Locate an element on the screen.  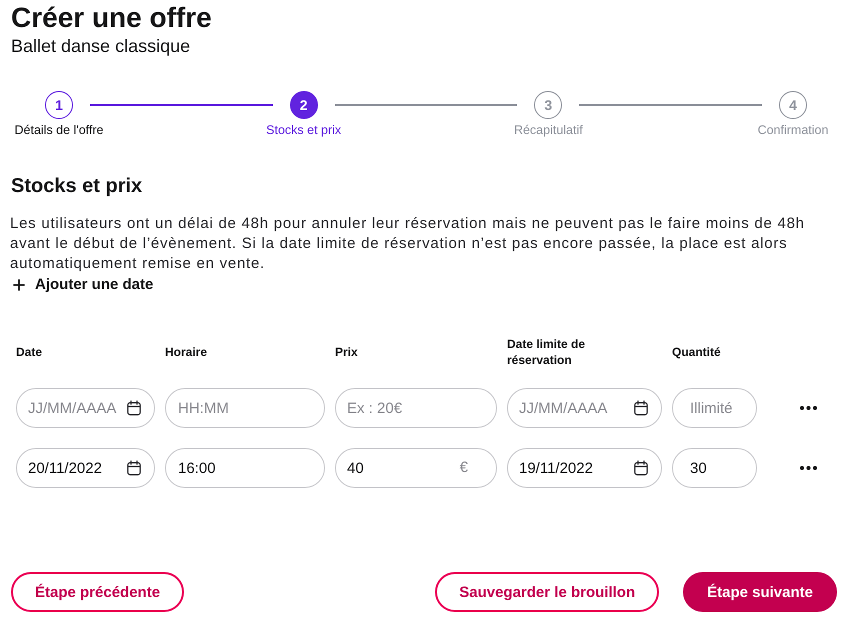
page-title: Créer une offre is located at coordinates (111, 18).